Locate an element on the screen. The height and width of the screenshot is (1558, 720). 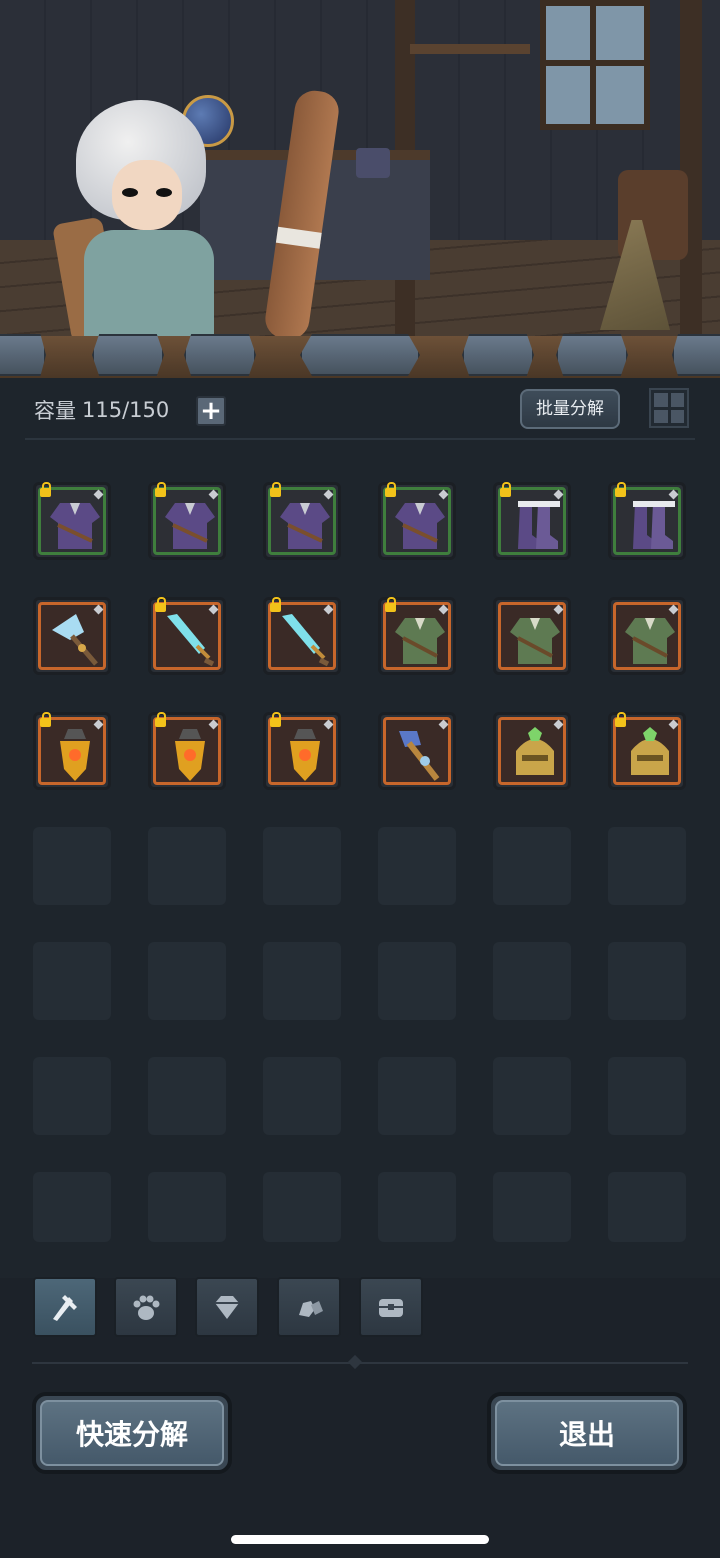
quick-decompose-label: 快速分解 is located at coordinates (132, 1433).